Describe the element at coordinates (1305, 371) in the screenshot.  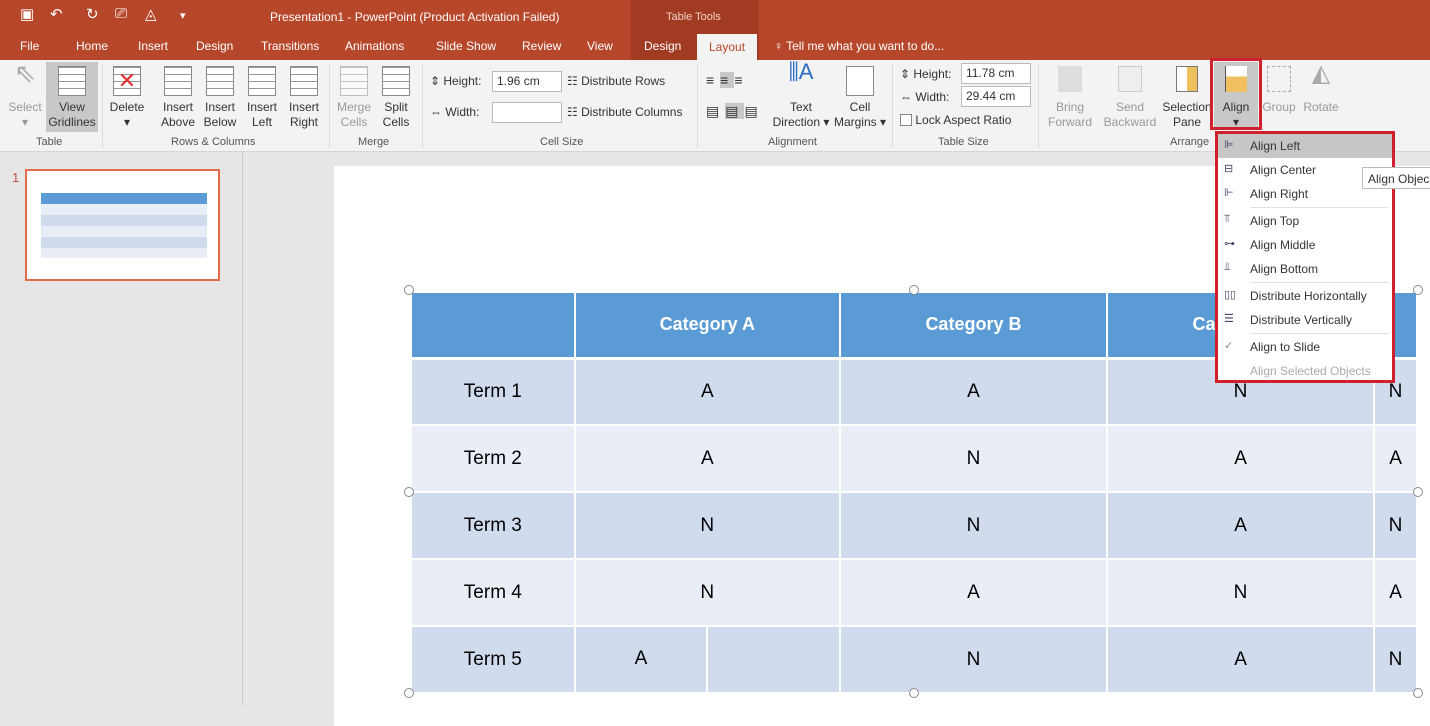
I see `menu-item-align-selected-objects: Align Selected Objects` at that location.